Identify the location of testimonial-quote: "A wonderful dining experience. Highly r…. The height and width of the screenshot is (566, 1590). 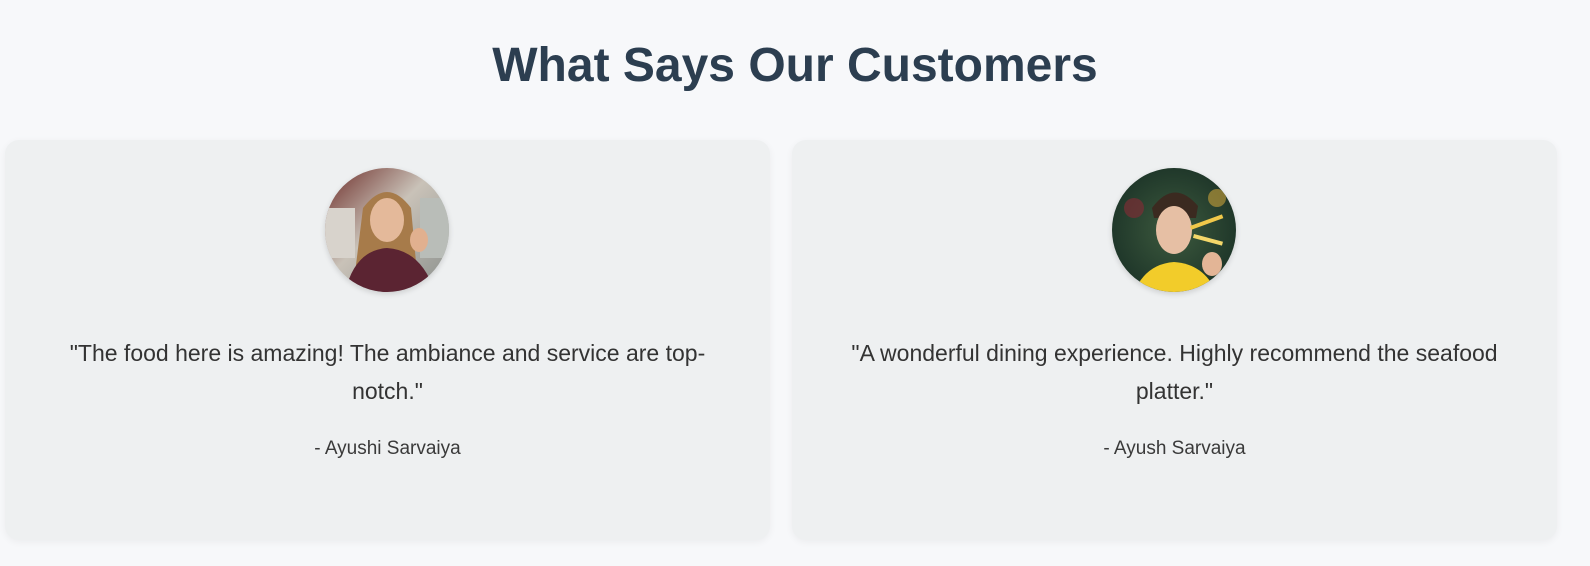
(1174, 372).